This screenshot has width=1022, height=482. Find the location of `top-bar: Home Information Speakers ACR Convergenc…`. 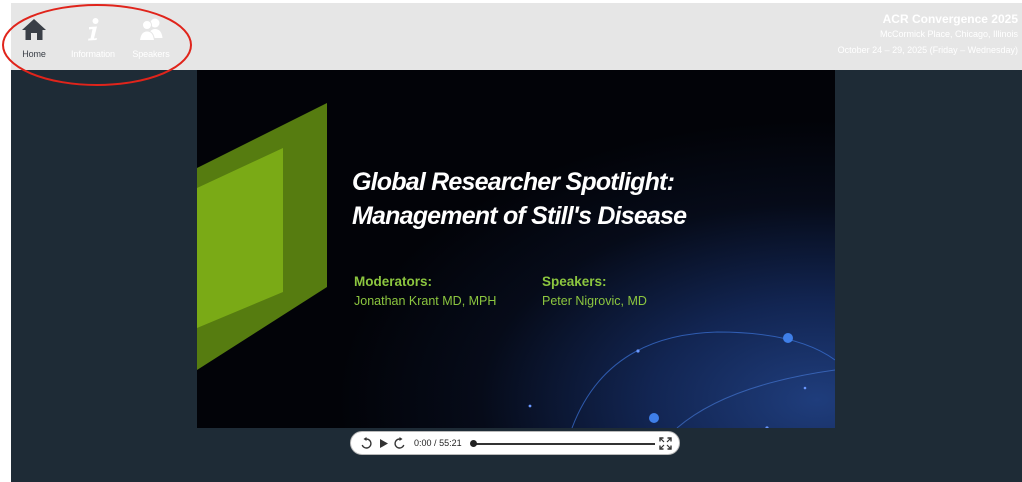

top-bar: Home Information Speakers ACR Convergenc… is located at coordinates (516, 36).